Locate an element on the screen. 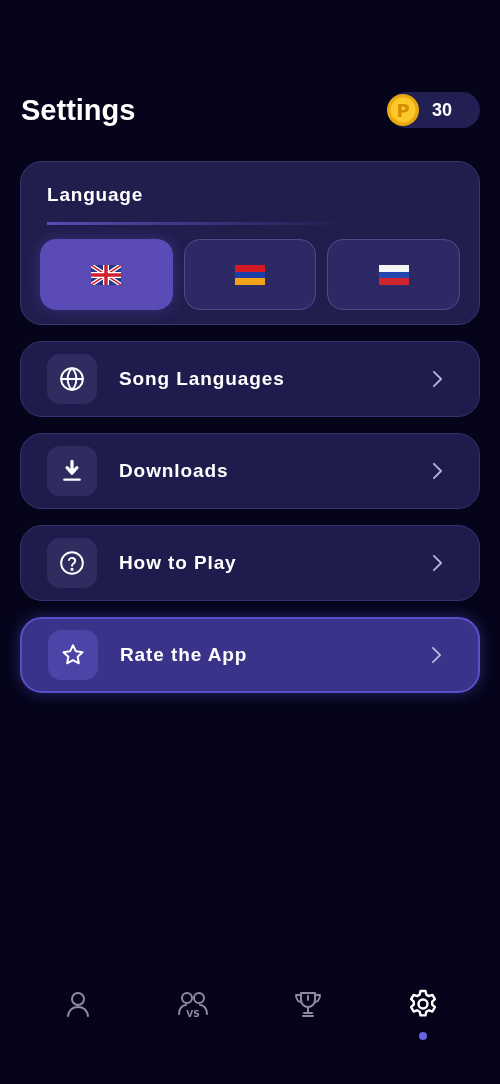 This screenshot has width=500, height=1084. coin-balance: P 30 is located at coordinates (434, 110).